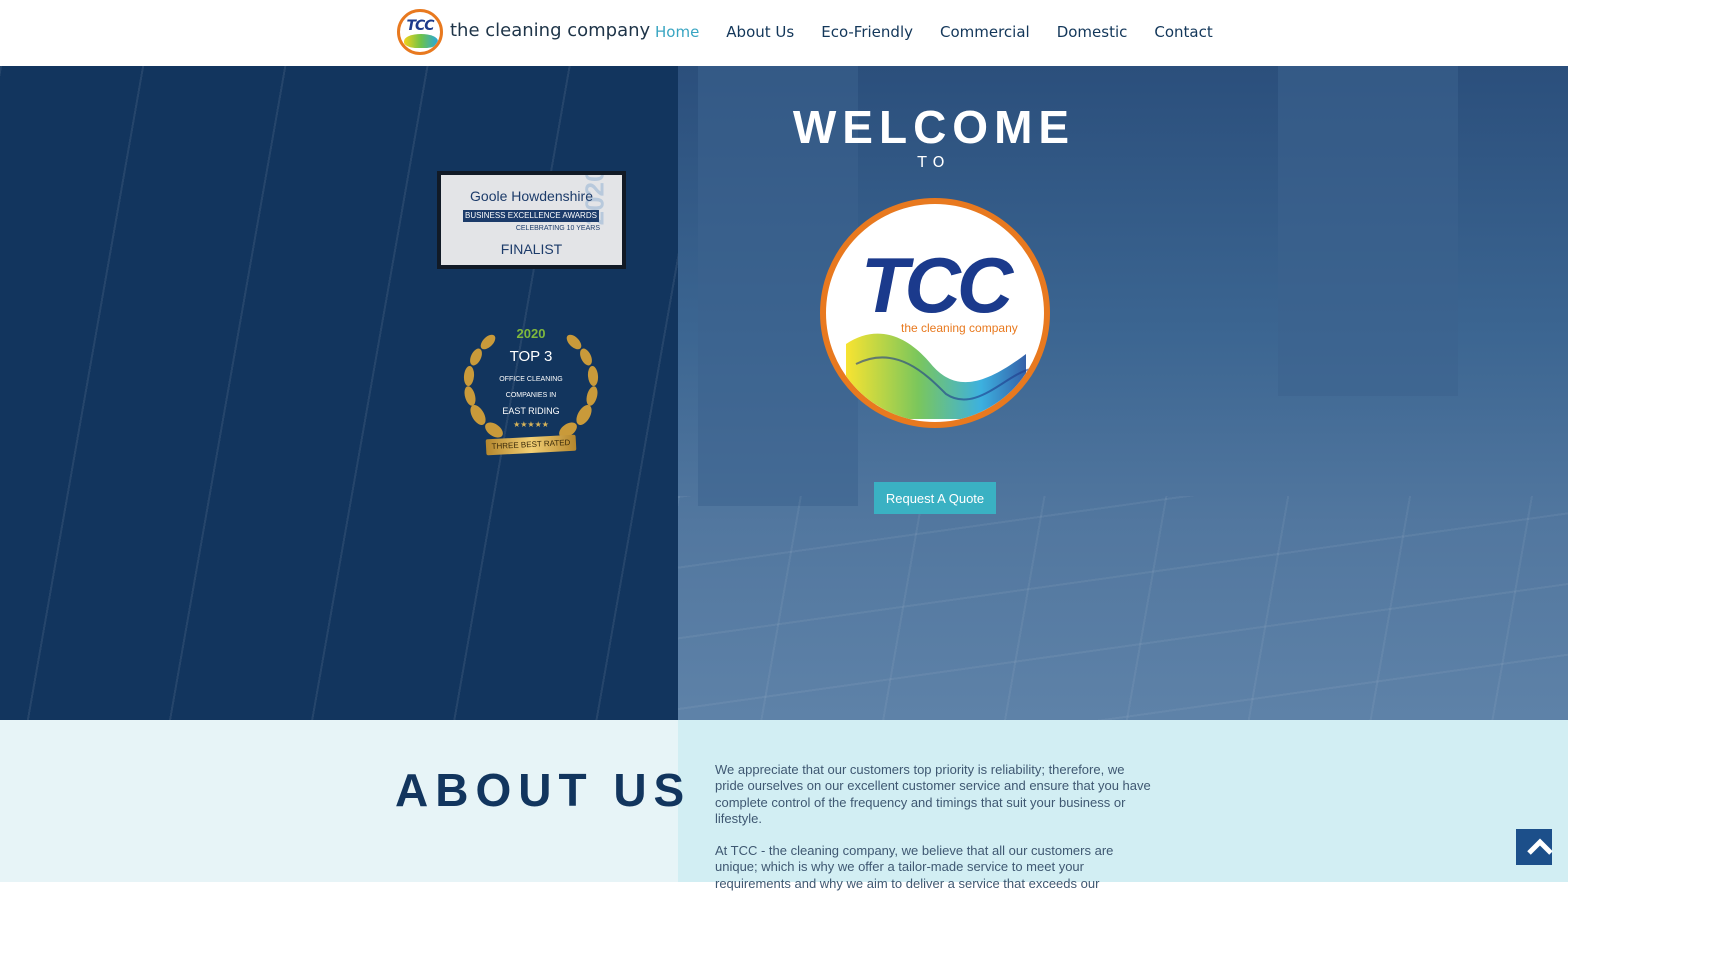 The width and height of the screenshot is (1728, 972). I want to click on request-quote-button: Request A Quote, so click(935, 498).